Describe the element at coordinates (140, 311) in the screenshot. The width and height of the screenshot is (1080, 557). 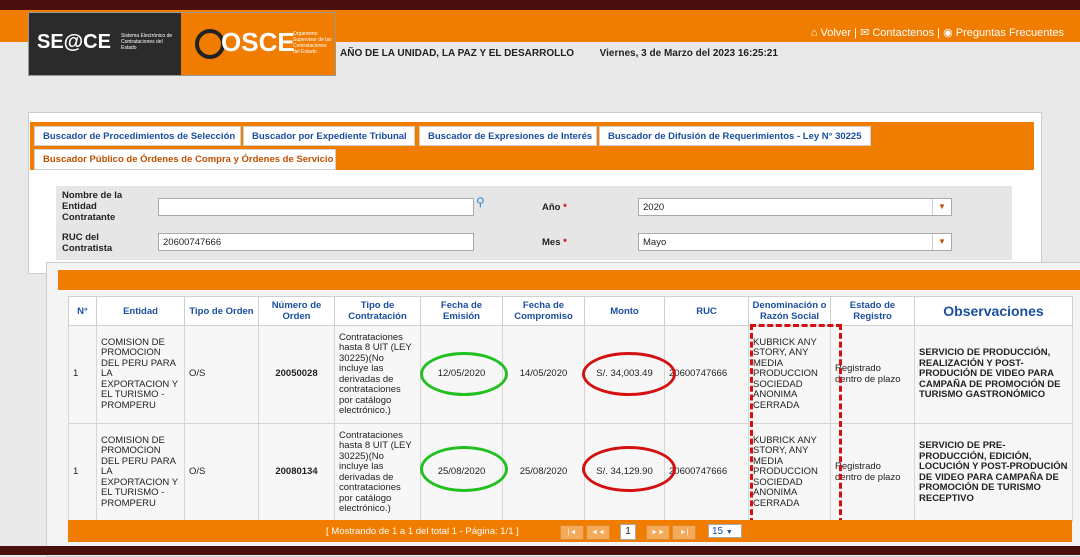
I see `col-entidad: Entidad` at that location.